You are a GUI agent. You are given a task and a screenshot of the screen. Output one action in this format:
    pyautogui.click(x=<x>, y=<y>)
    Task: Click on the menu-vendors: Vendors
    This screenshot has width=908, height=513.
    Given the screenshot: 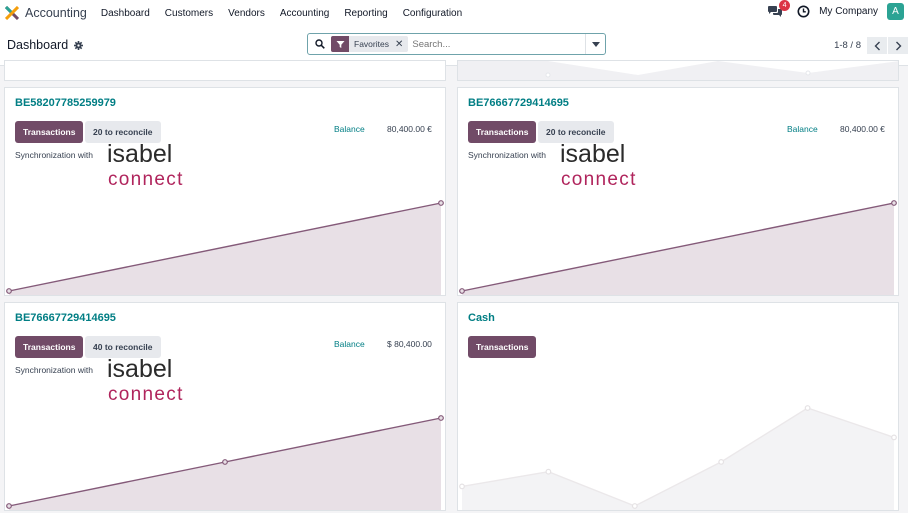 What is the action you would take?
    pyautogui.click(x=246, y=13)
    